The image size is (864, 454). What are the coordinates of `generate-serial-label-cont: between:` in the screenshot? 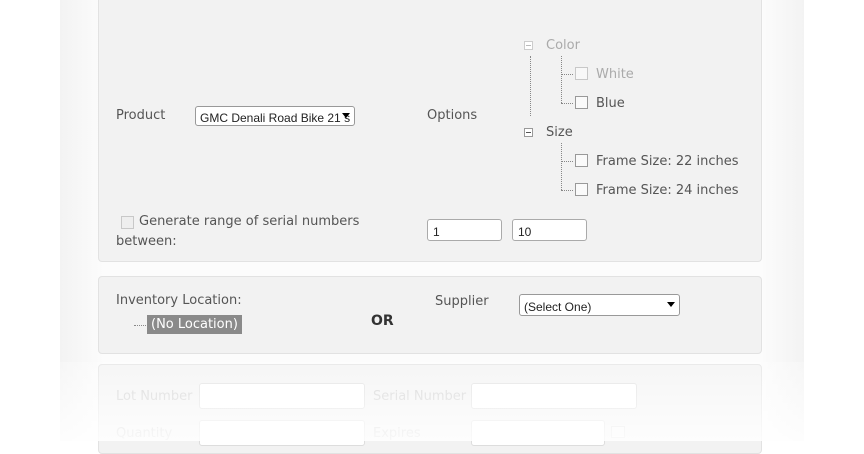 It's located at (146, 241).